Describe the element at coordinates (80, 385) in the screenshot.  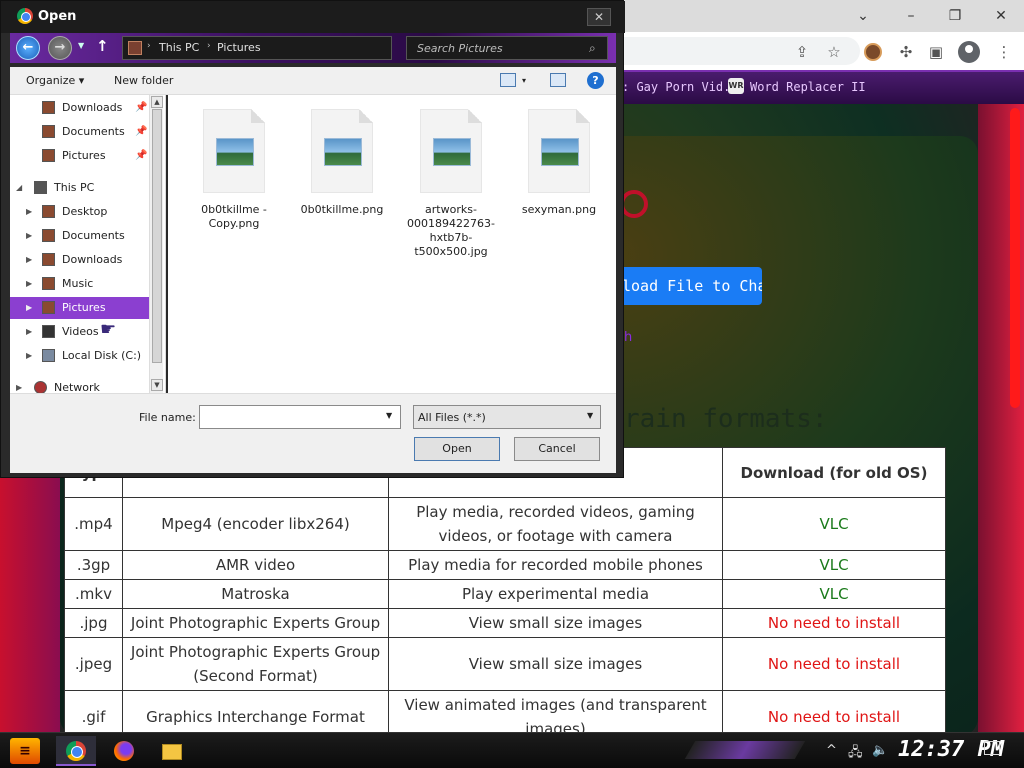
I see `nav-item-network: ▶ Network` at that location.